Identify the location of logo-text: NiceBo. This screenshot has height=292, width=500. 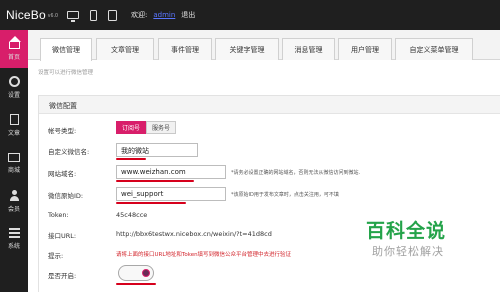
(26, 15).